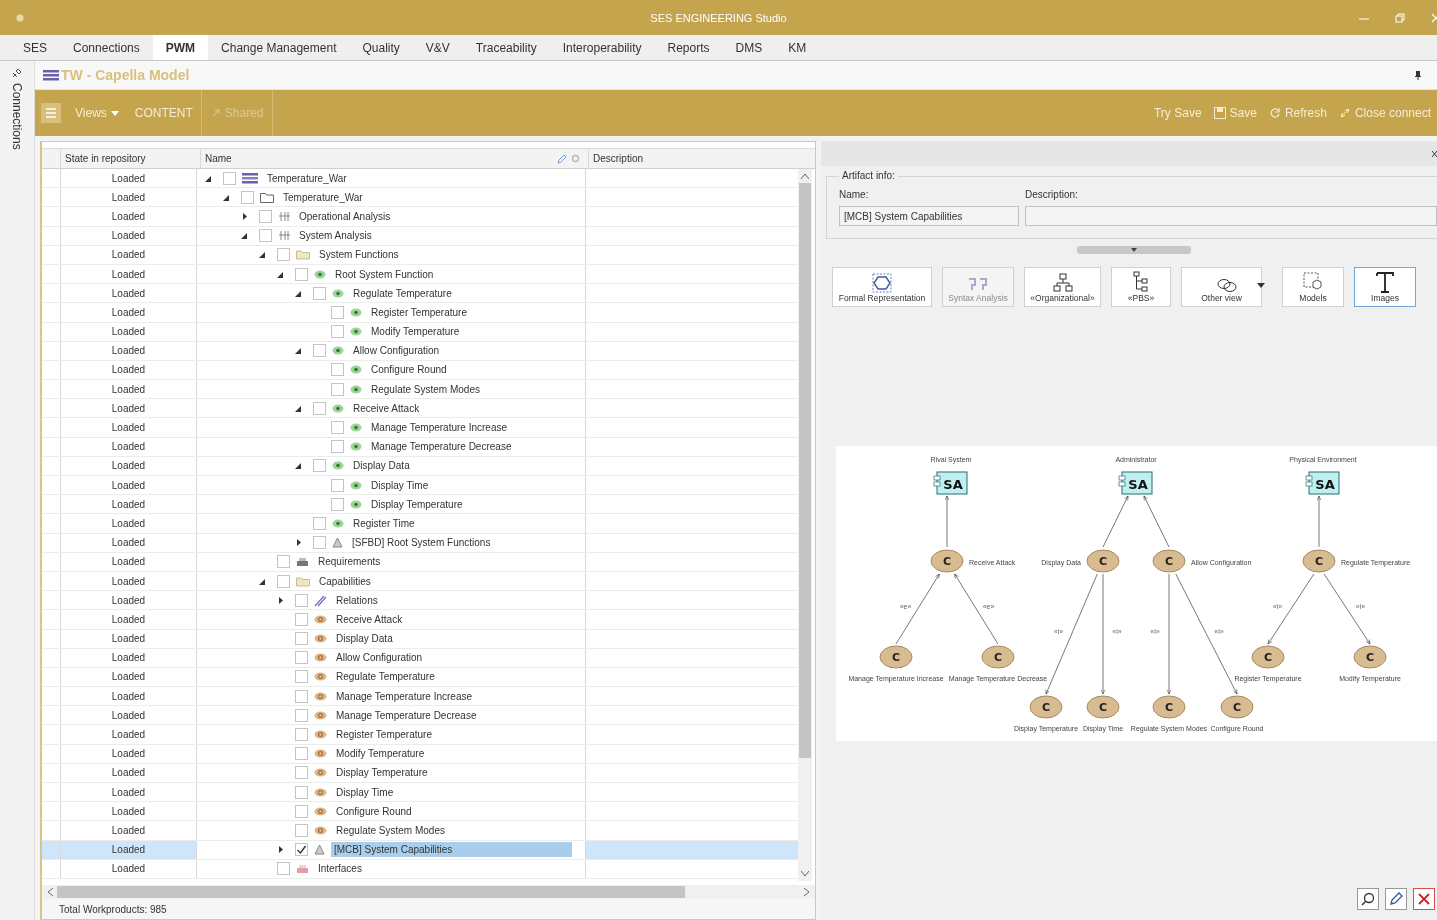 Image resolution: width=1437 pixels, height=920 pixels. What do you see at coordinates (420, 409) in the screenshot?
I see `table-row: Loaded Receive Attack` at bounding box center [420, 409].